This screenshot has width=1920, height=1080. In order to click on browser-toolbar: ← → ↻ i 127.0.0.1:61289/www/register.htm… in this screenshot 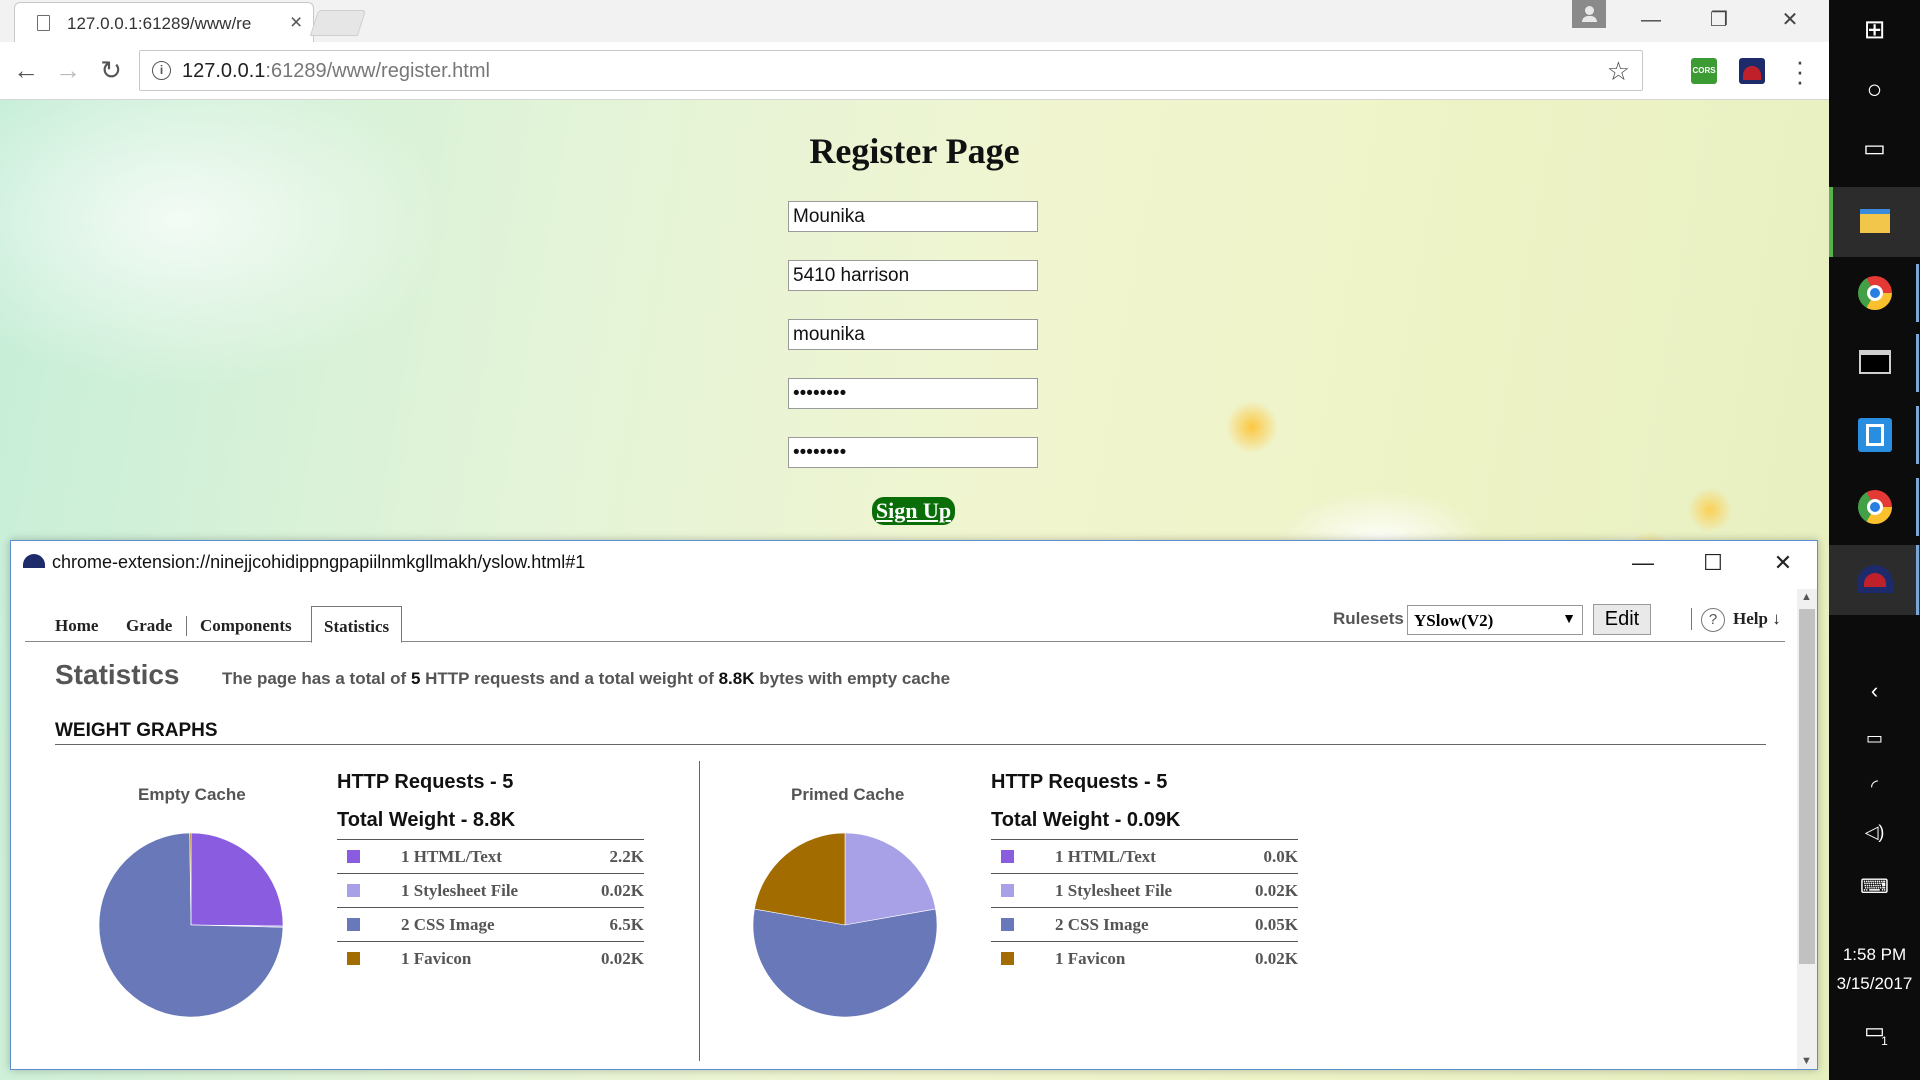, I will do `click(914, 71)`.